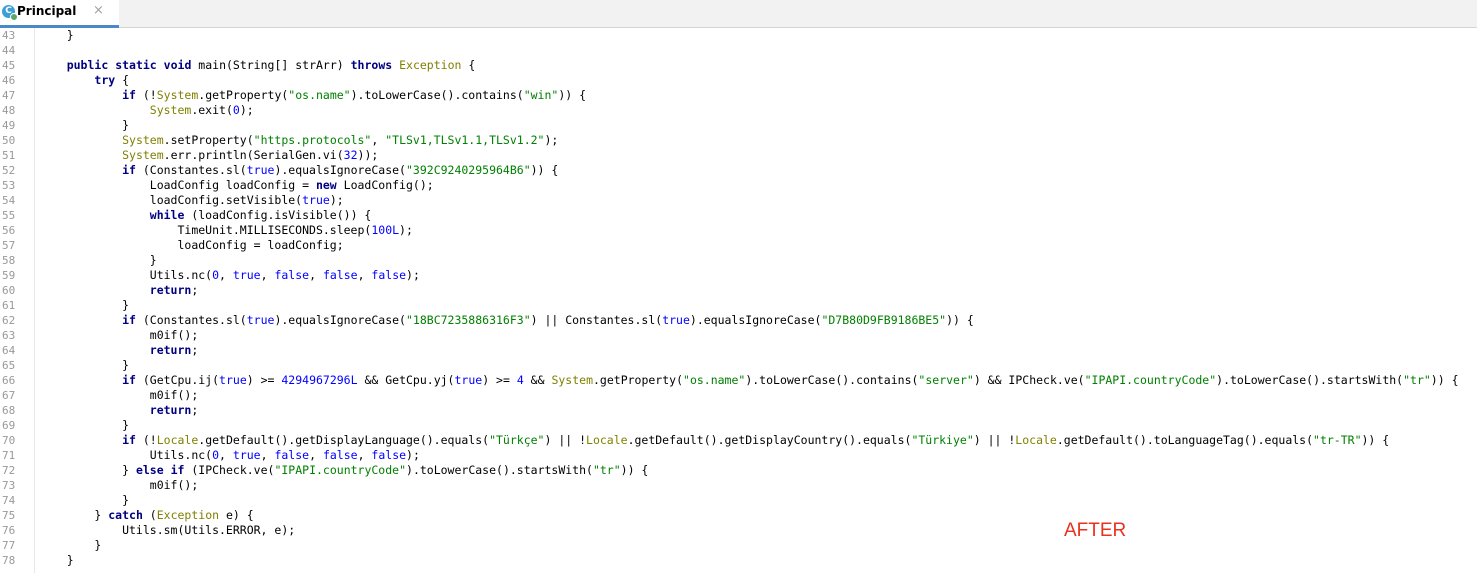 Image resolution: width=1477 pixels, height=573 pixels. Describe the element at coordinates (9, 95) in the screenshot. I see `line-number: 47` at that location.